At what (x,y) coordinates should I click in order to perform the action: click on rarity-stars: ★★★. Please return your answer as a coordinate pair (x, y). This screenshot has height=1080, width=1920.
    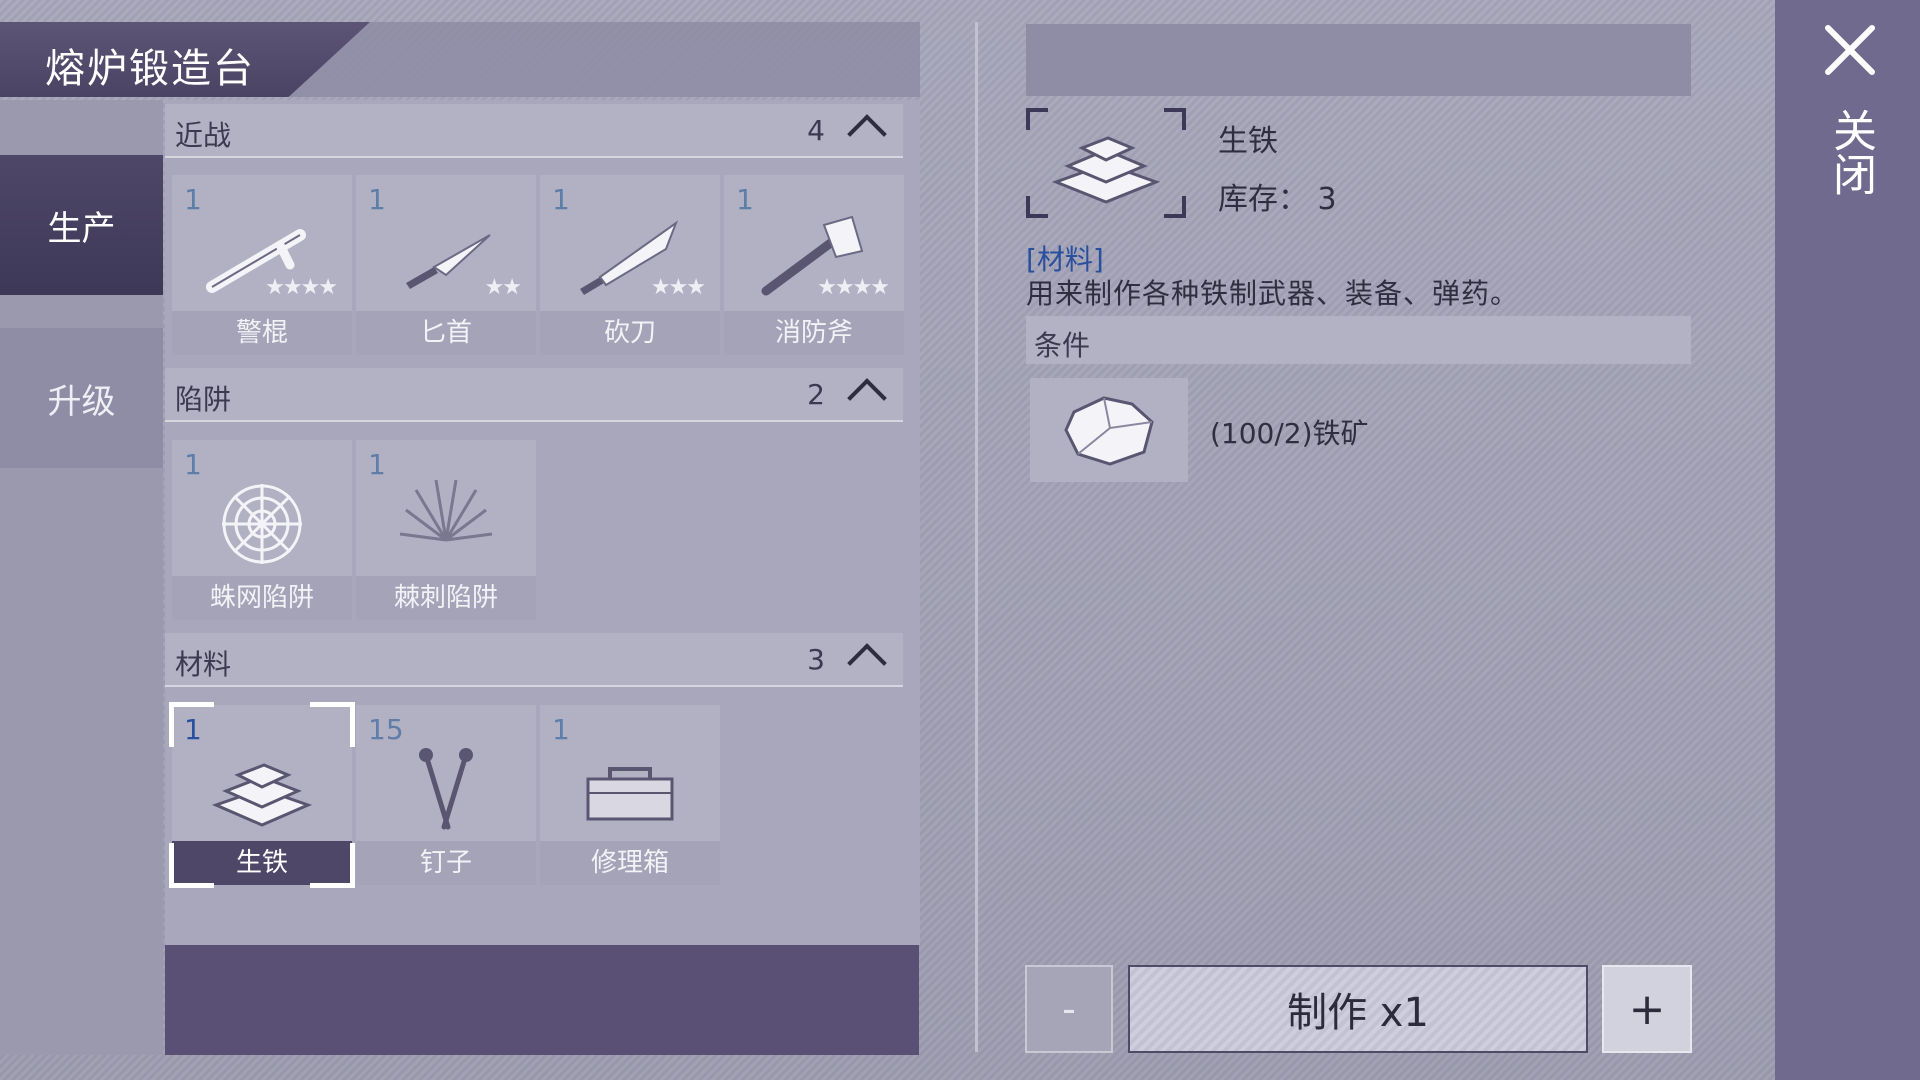
    Looking at the image, I should click on (678, 287).